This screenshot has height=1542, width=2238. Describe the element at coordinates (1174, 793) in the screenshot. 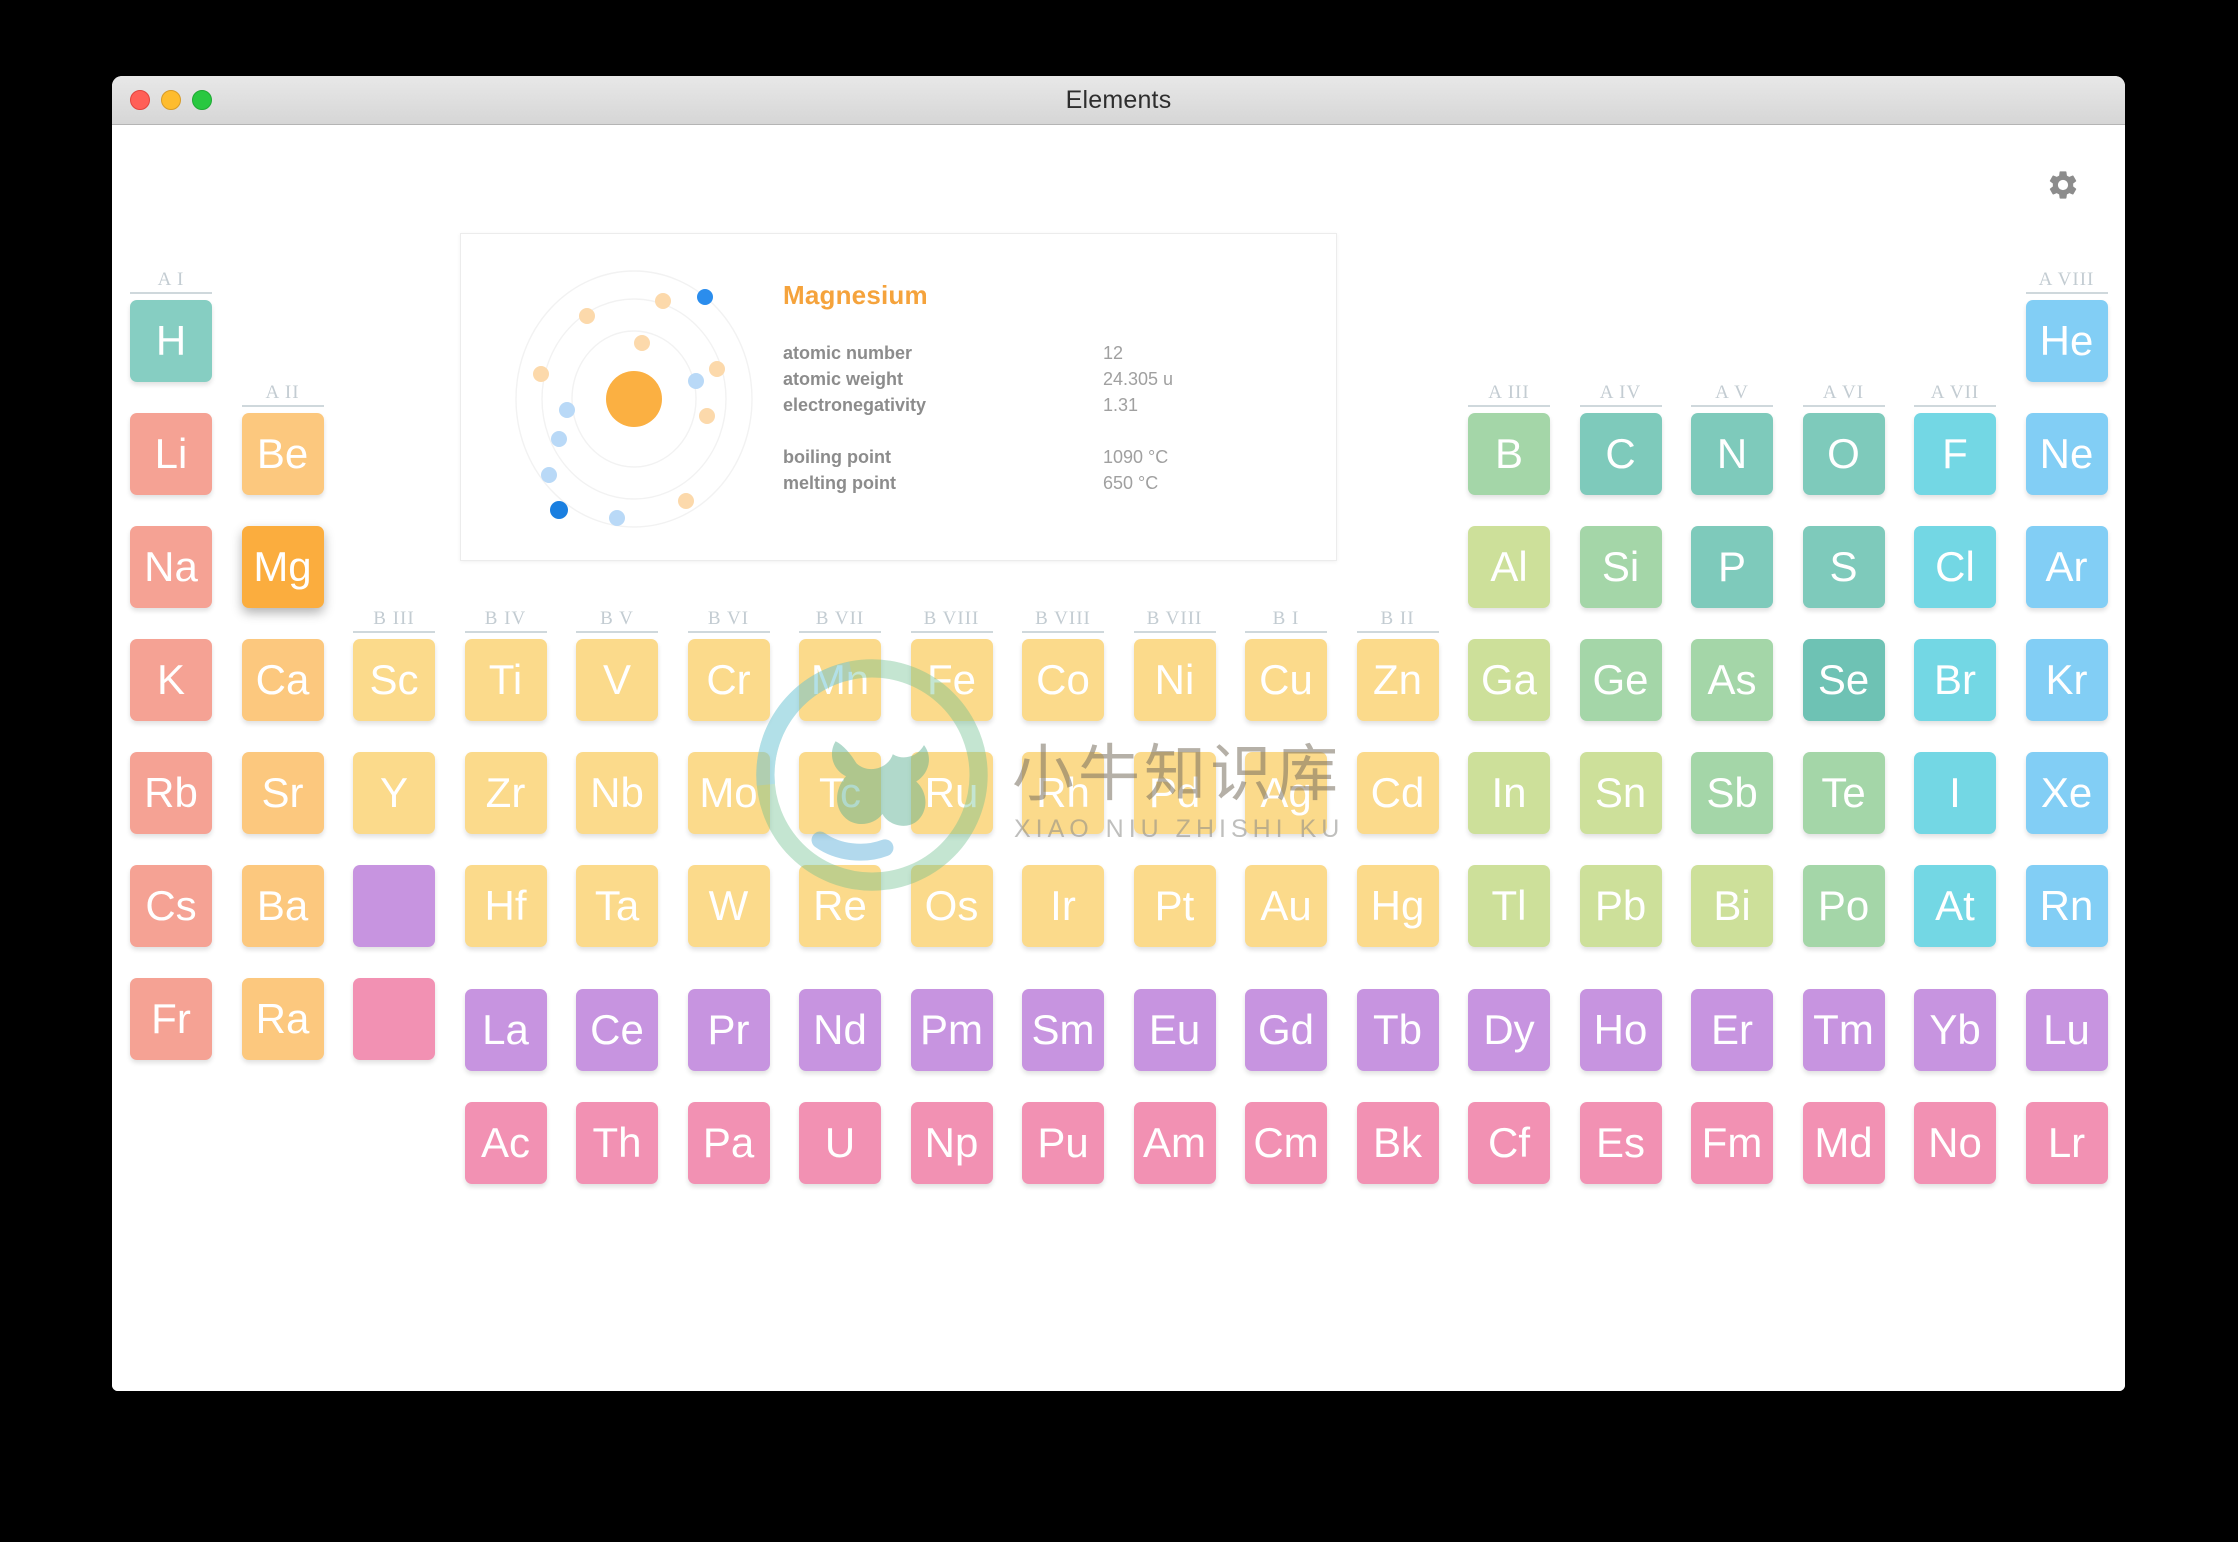

I see `element-tile-pd: Pd` at that location.